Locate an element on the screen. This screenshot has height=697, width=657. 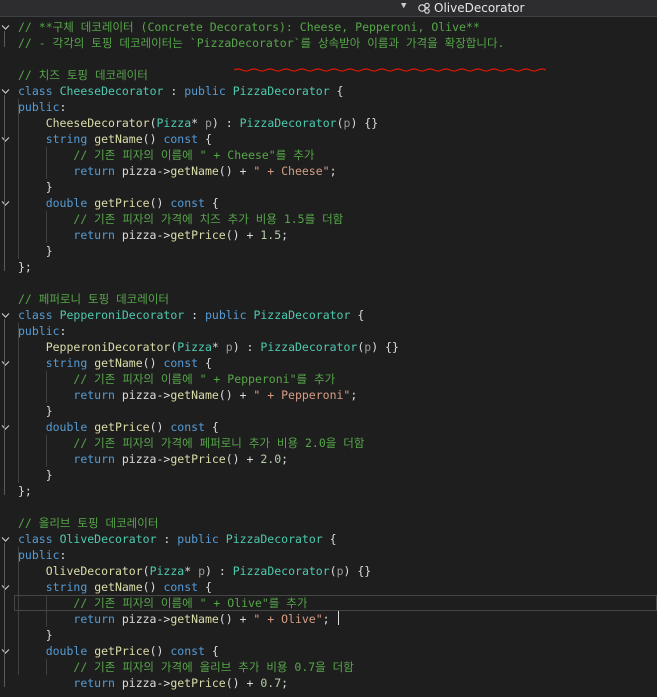
member-dropdown: OliveDecorator is located at coordinates (479, 8).